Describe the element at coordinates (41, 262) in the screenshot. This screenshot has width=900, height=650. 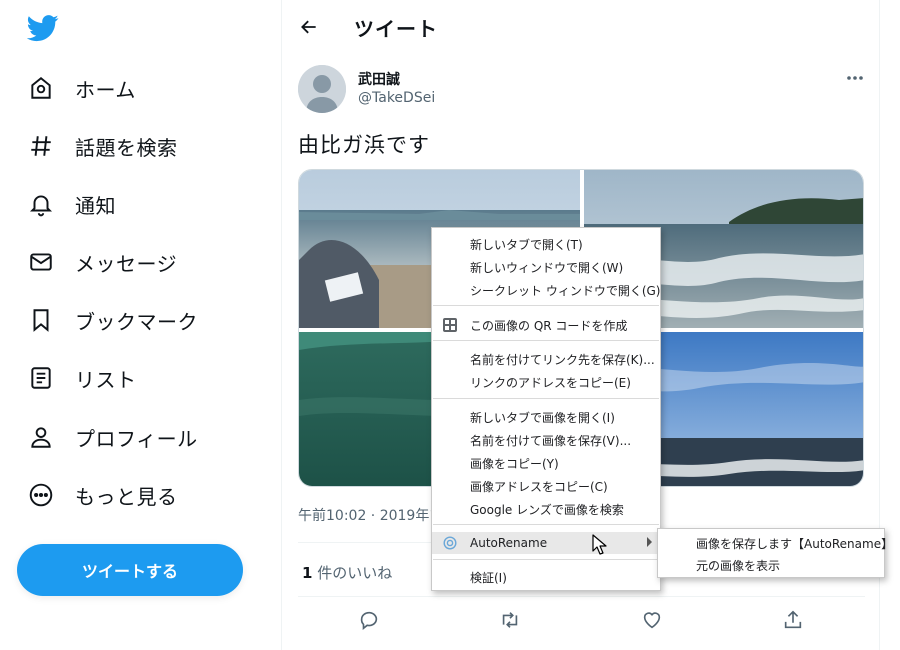
I see `mail-icon` at that location.